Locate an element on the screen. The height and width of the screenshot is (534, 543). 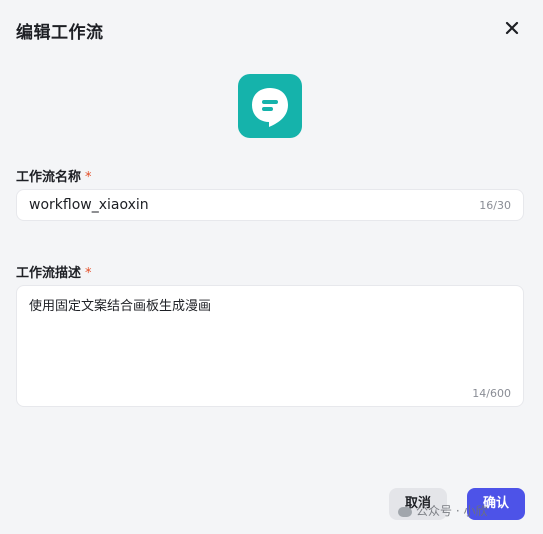
workflow-name-counter: 16/30 is located at coordinates (495, 205).